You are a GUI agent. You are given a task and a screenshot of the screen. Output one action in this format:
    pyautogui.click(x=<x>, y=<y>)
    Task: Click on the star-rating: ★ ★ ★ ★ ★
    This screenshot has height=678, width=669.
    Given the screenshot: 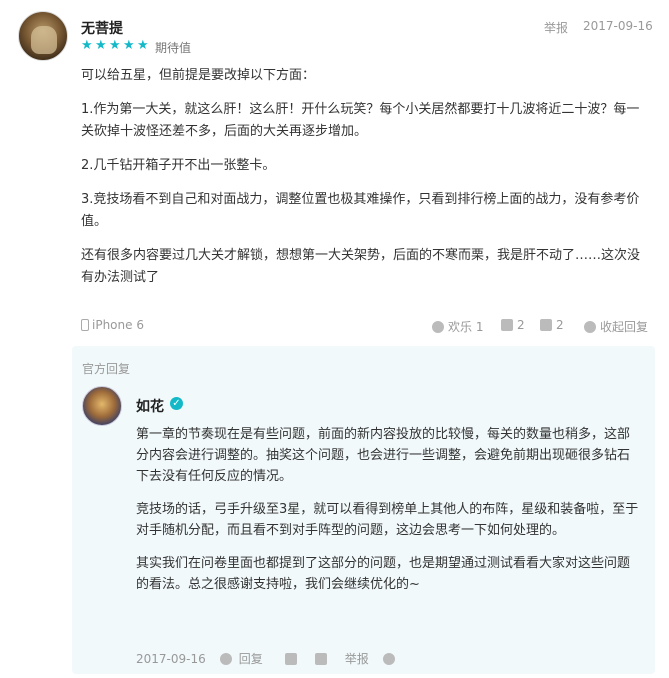 What is the action you would take?
    pyautogui.click(x=115, y=45)
    